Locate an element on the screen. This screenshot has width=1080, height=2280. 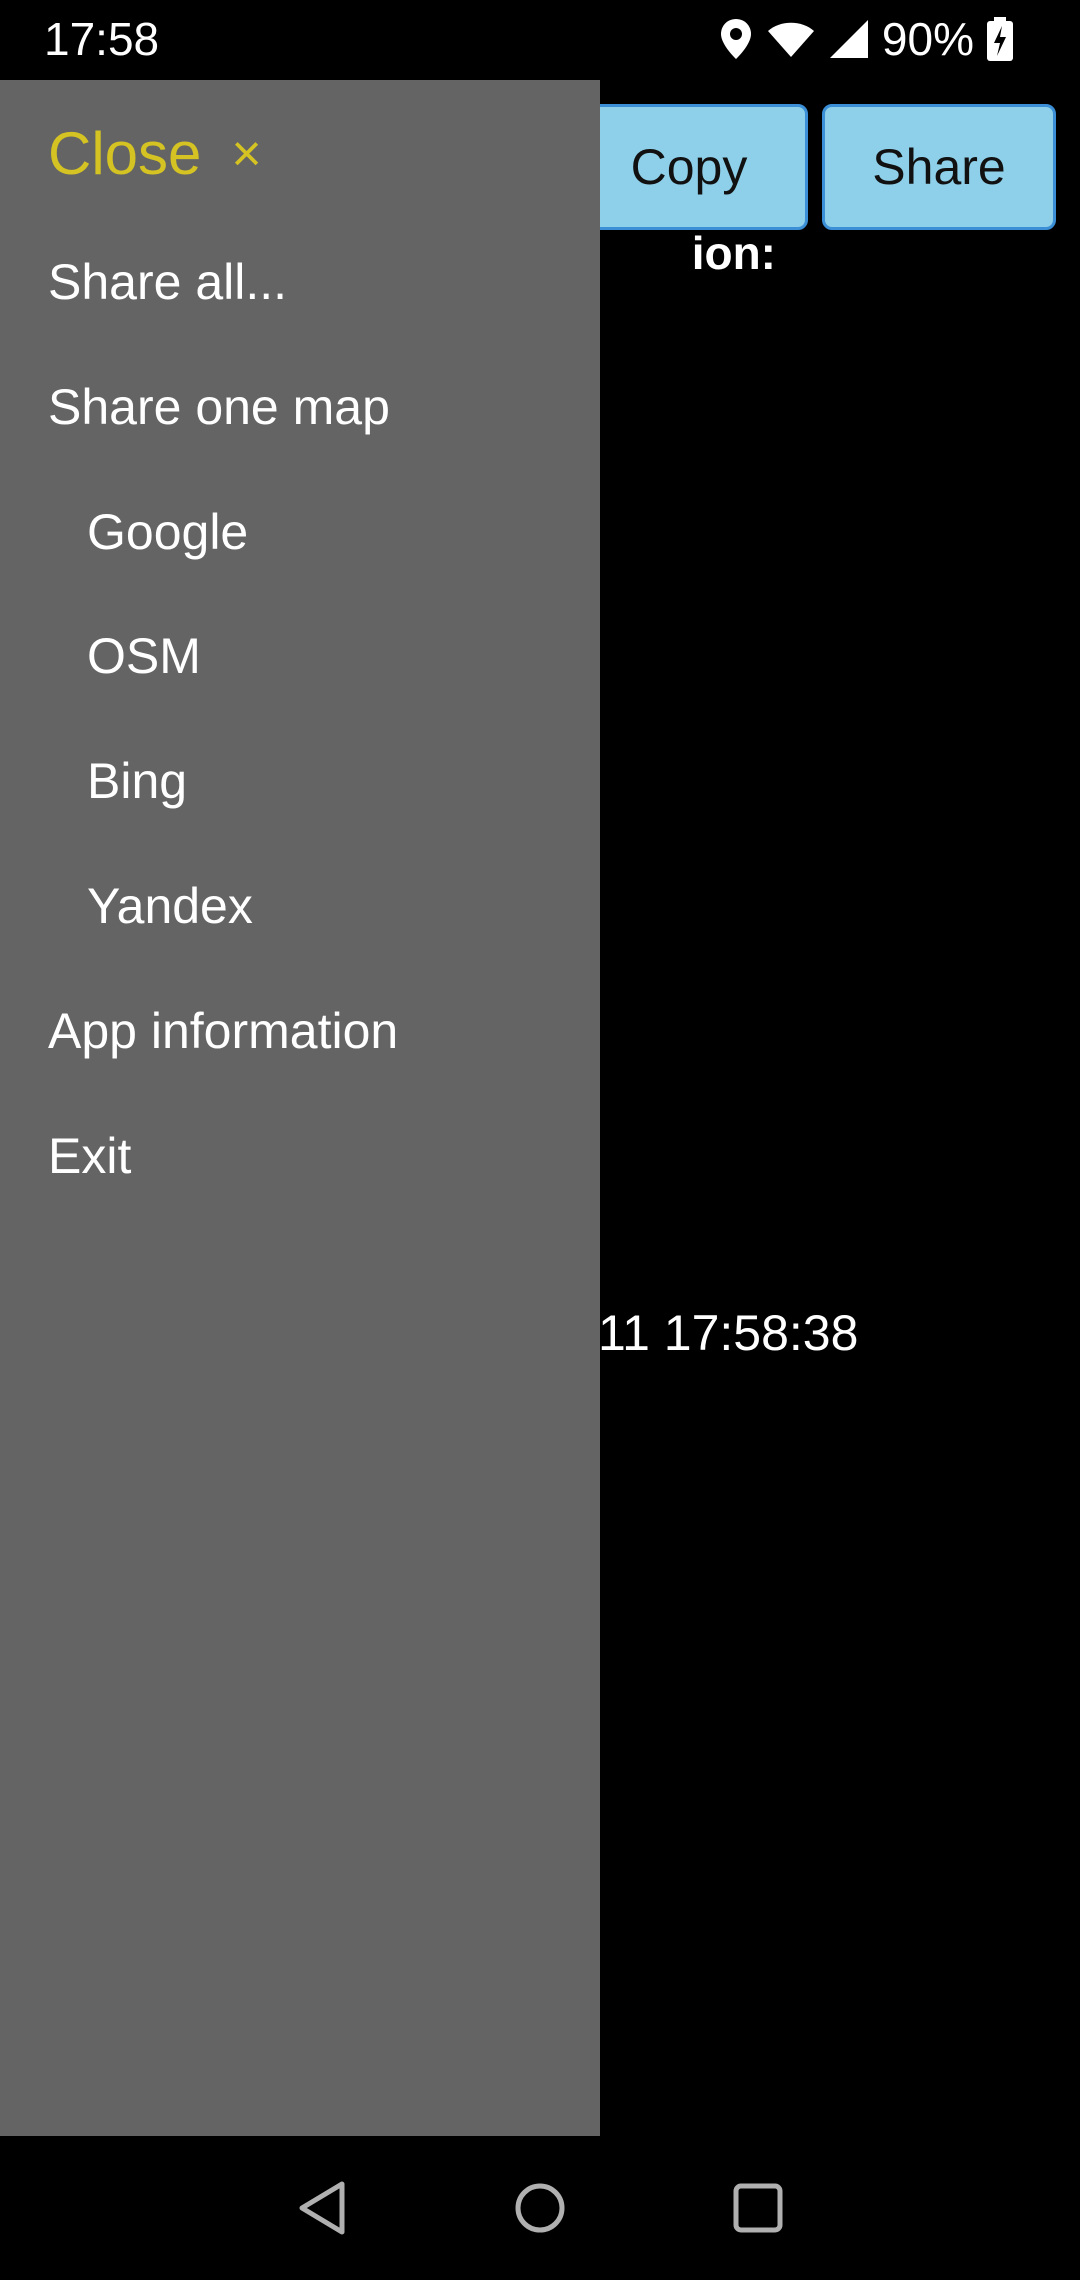
menu-item-app-information: App information is located at coordinates (223, 1031).